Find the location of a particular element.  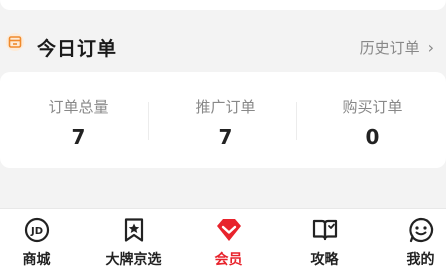

stat-promoted-orders: 推广订单 7 is located at coordinates (225, 122).